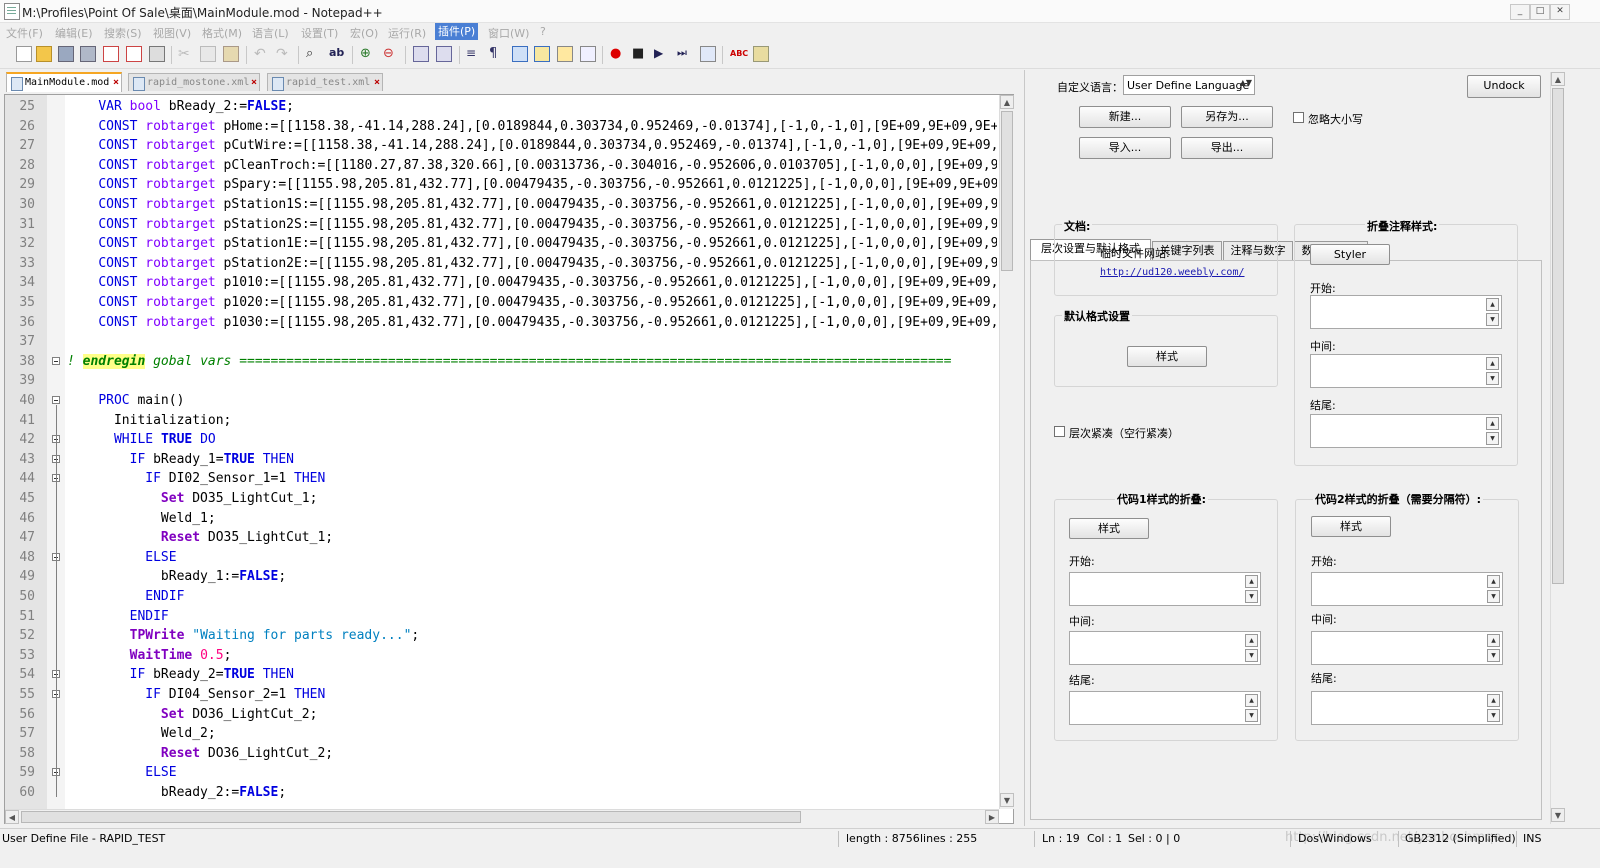 This screenshot has width=1600, height=868. I want to click on default-style-button: 样式, so click(1167, 356).